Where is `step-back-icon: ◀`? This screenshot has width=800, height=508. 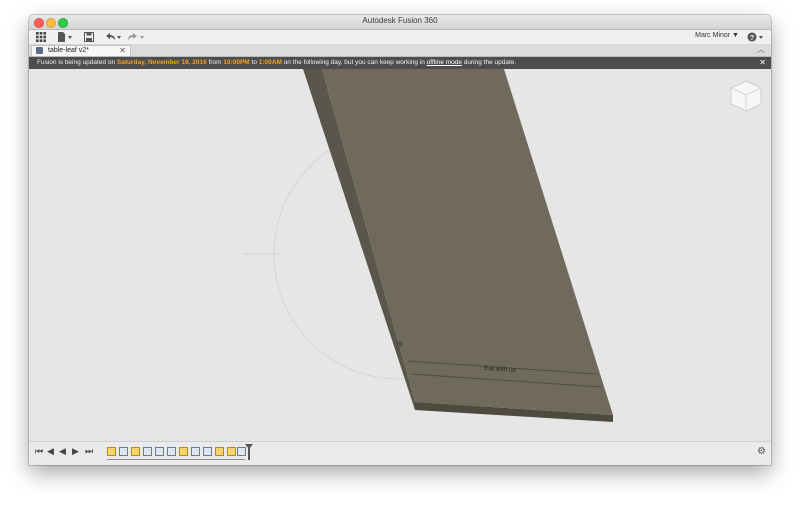 step-back-icon: ◀ is located at coordinates (50, 451).